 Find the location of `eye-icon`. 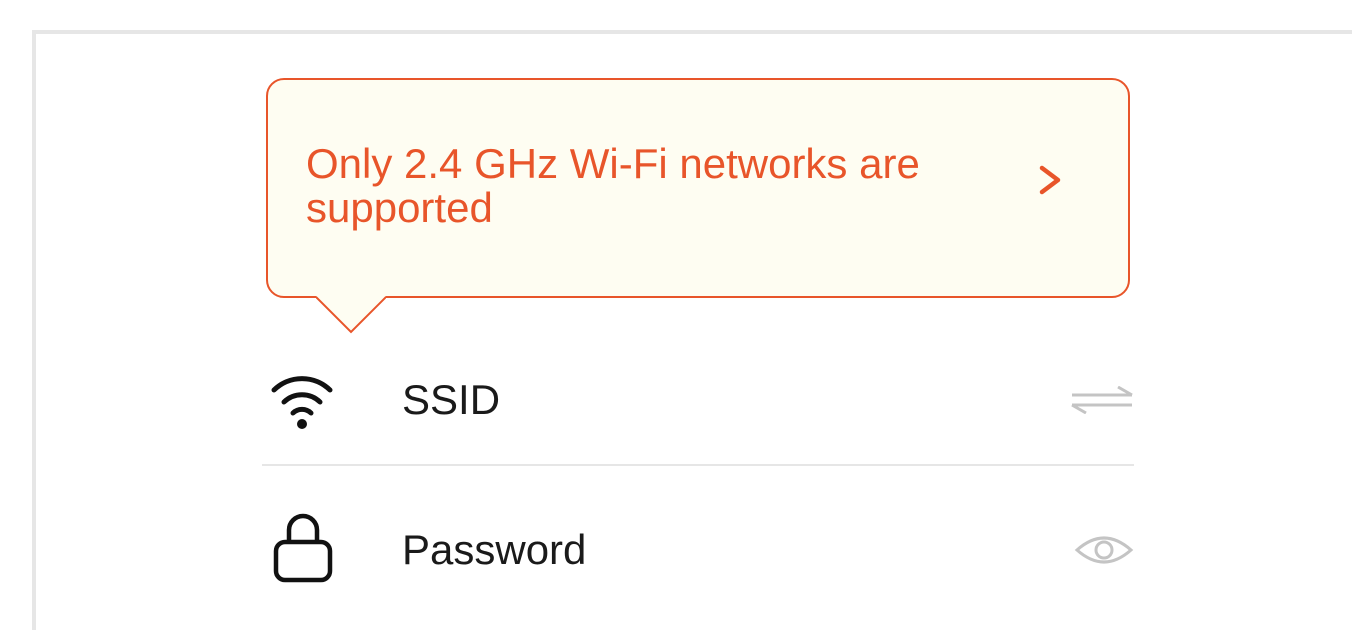

eye-icon is located at coordinates (1104, 550).